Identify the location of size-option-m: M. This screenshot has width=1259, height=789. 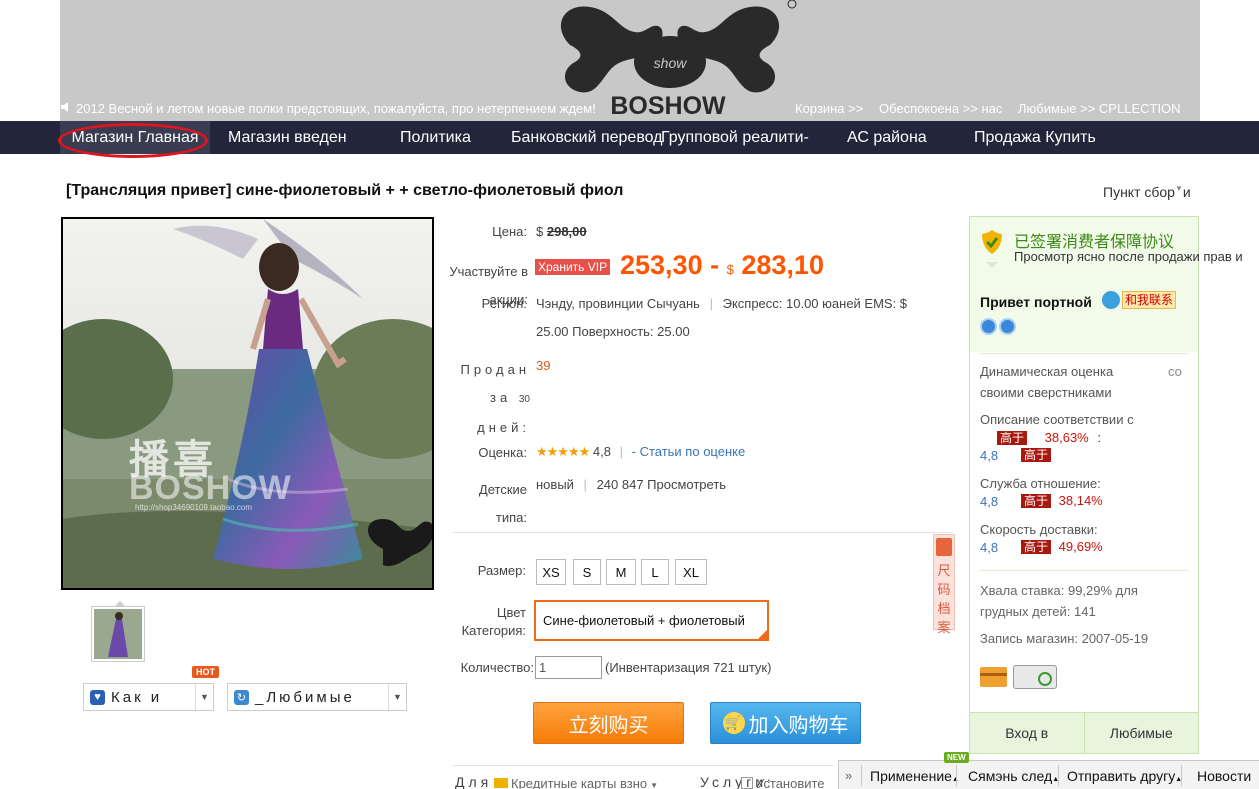
(621, 572).